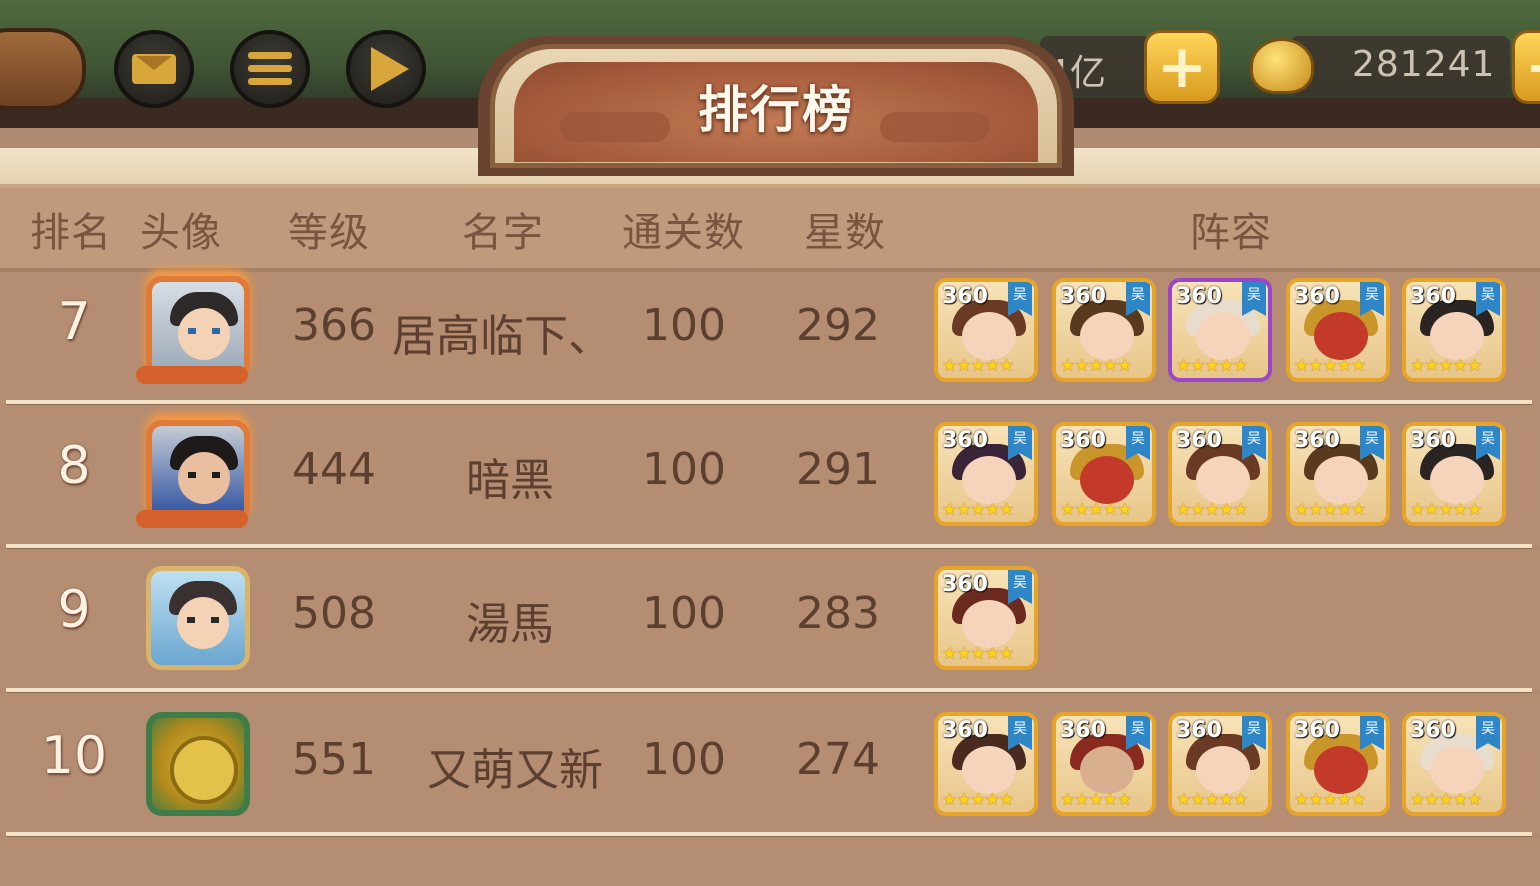 The image size is (1540, 886). What do you see at coordinates (683, 233) in the screenshot?
I see `header-clears: 通关数` at bounding box center [683, 233].